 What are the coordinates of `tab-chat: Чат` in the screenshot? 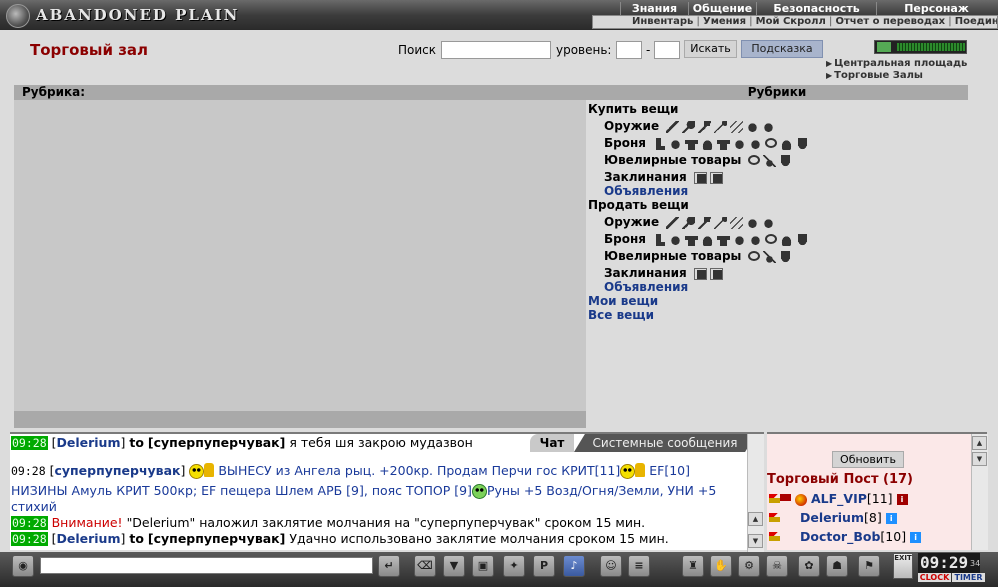 It's located at (552, 443).